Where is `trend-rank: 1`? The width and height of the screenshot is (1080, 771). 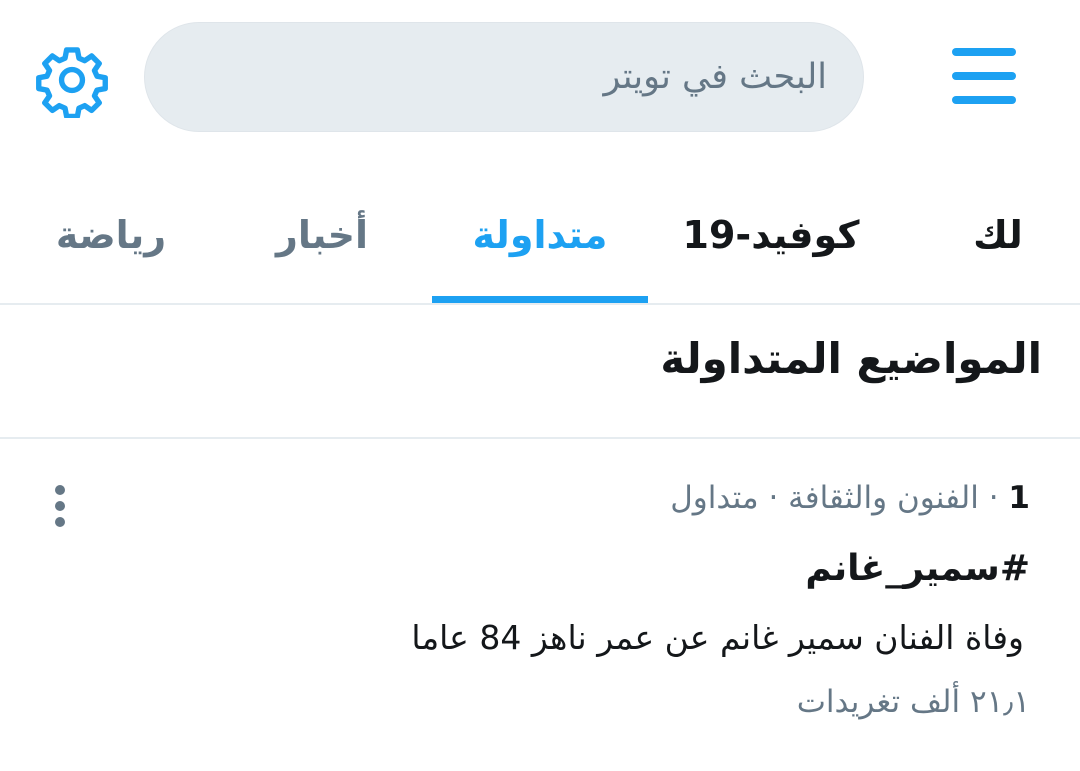 trend-rank: 1 is located at coordinates (1019, 498).